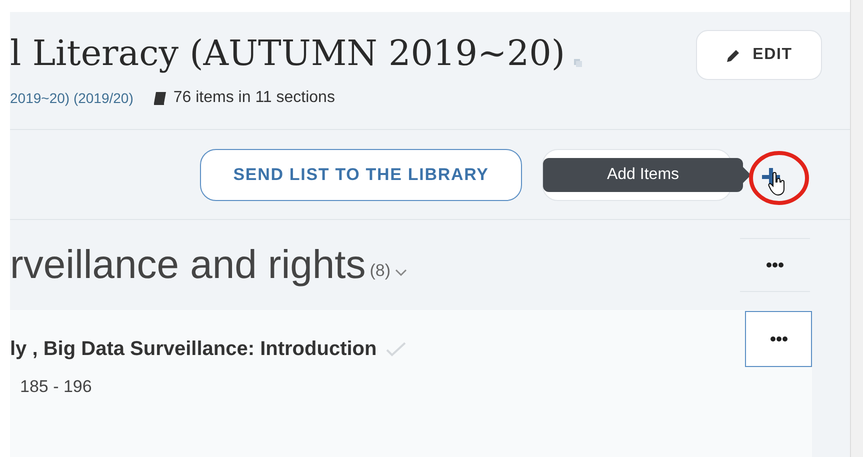 This screenshot has width=863, height=457. Describe the element at coordinates (361, 174) in the screenshot. I see `send-list-button: SEND LIST TO THE LIBRARY` at that location.